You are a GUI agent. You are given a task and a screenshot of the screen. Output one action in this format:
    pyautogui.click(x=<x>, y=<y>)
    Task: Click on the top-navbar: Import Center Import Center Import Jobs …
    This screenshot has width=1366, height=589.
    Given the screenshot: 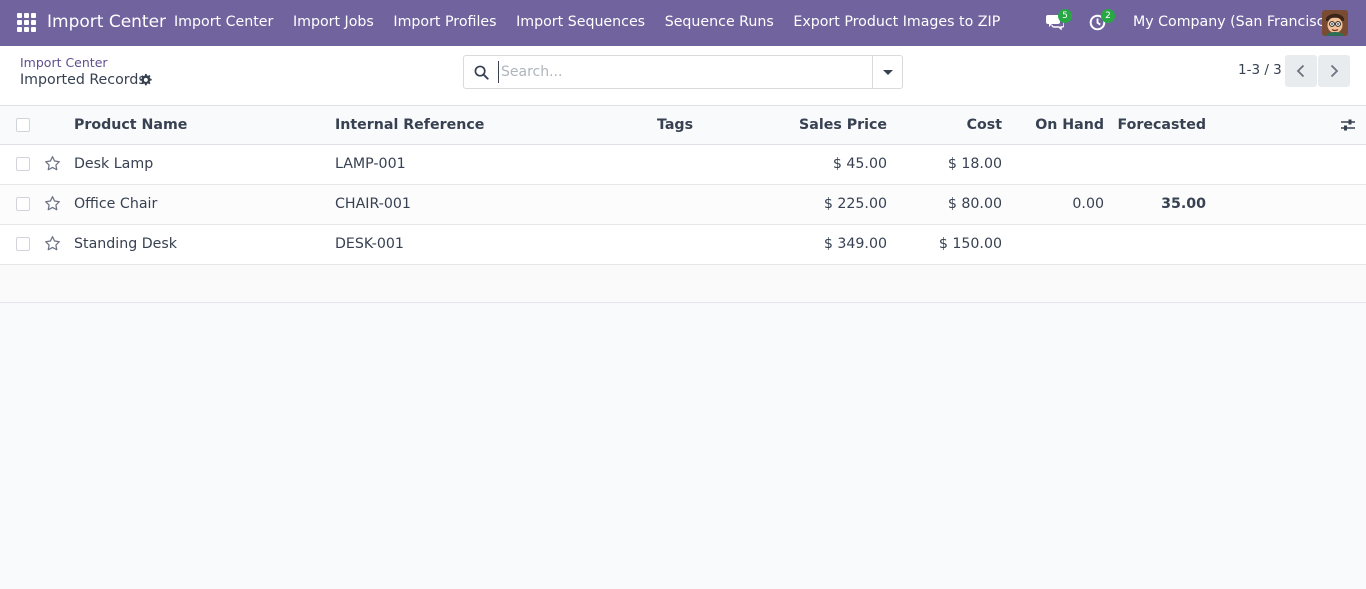 What is the action you would take?
    pyautogui.click(x=683, y=23)
    